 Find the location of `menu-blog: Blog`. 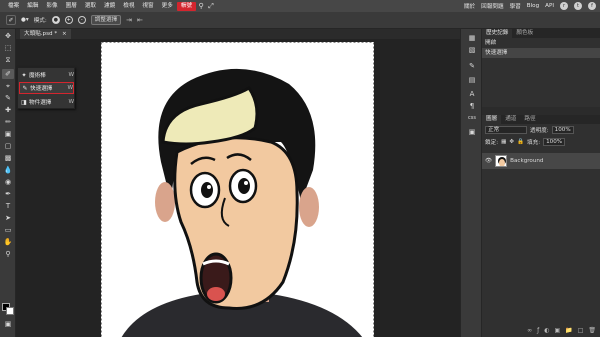

menu-blog: Blog is located at coordinates (533, 6).